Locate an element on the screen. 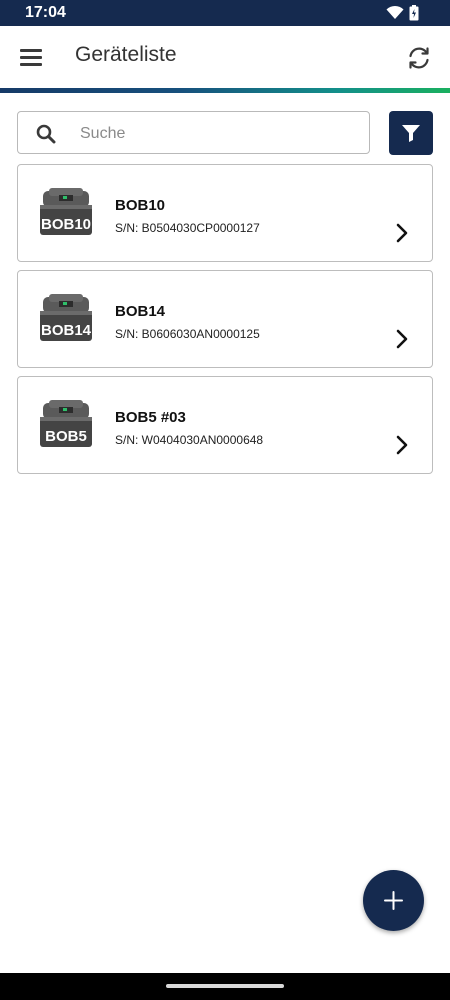 Image resolution: width=450 pixels, height=1000 pixels. filter-icon is located at coordinates (411, 133).